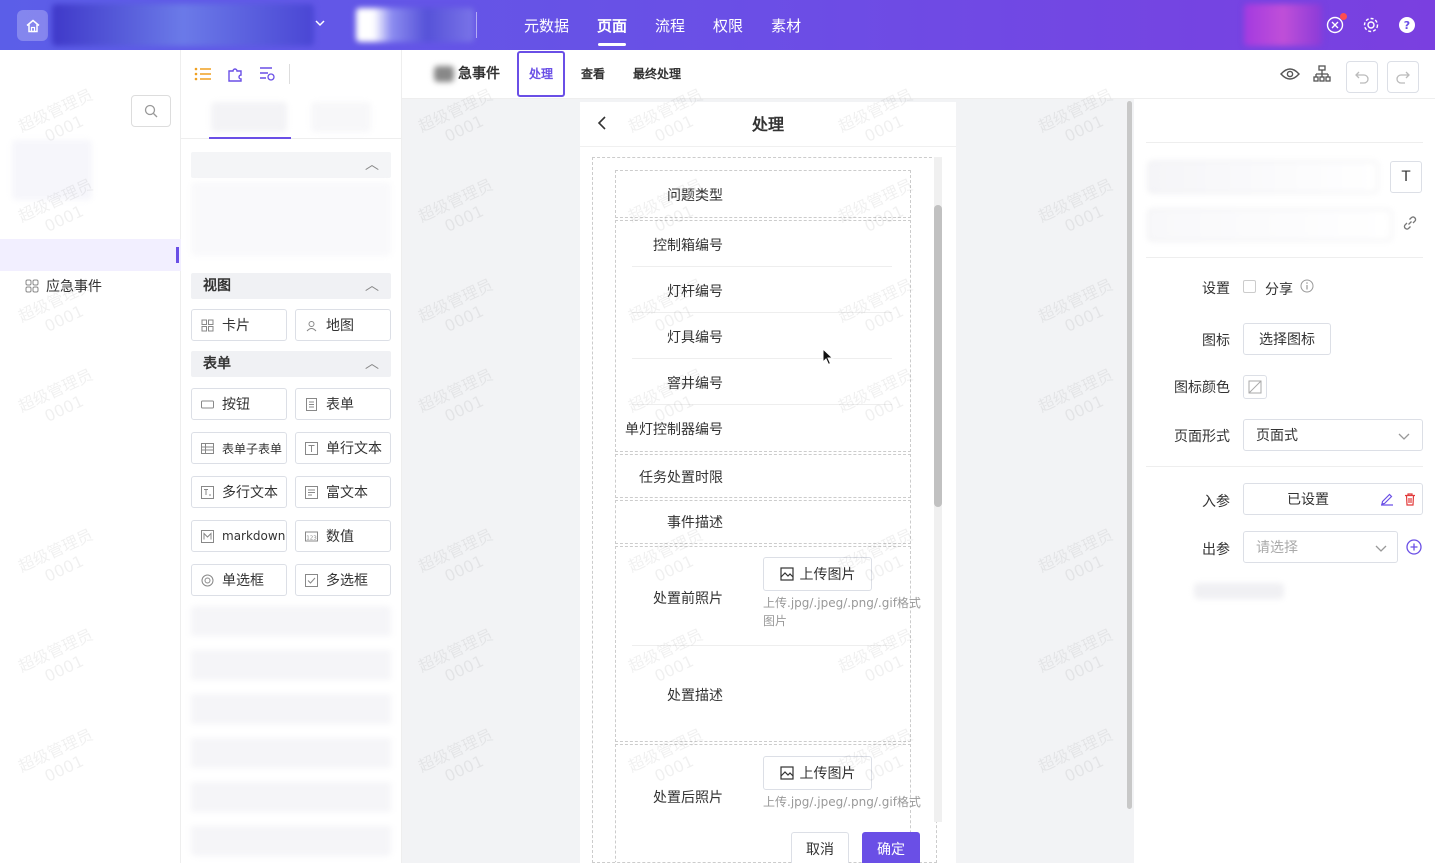 The width and height of the screenshot is (1435, 863). I want to click on number-icon: 123, so click(311, 536).